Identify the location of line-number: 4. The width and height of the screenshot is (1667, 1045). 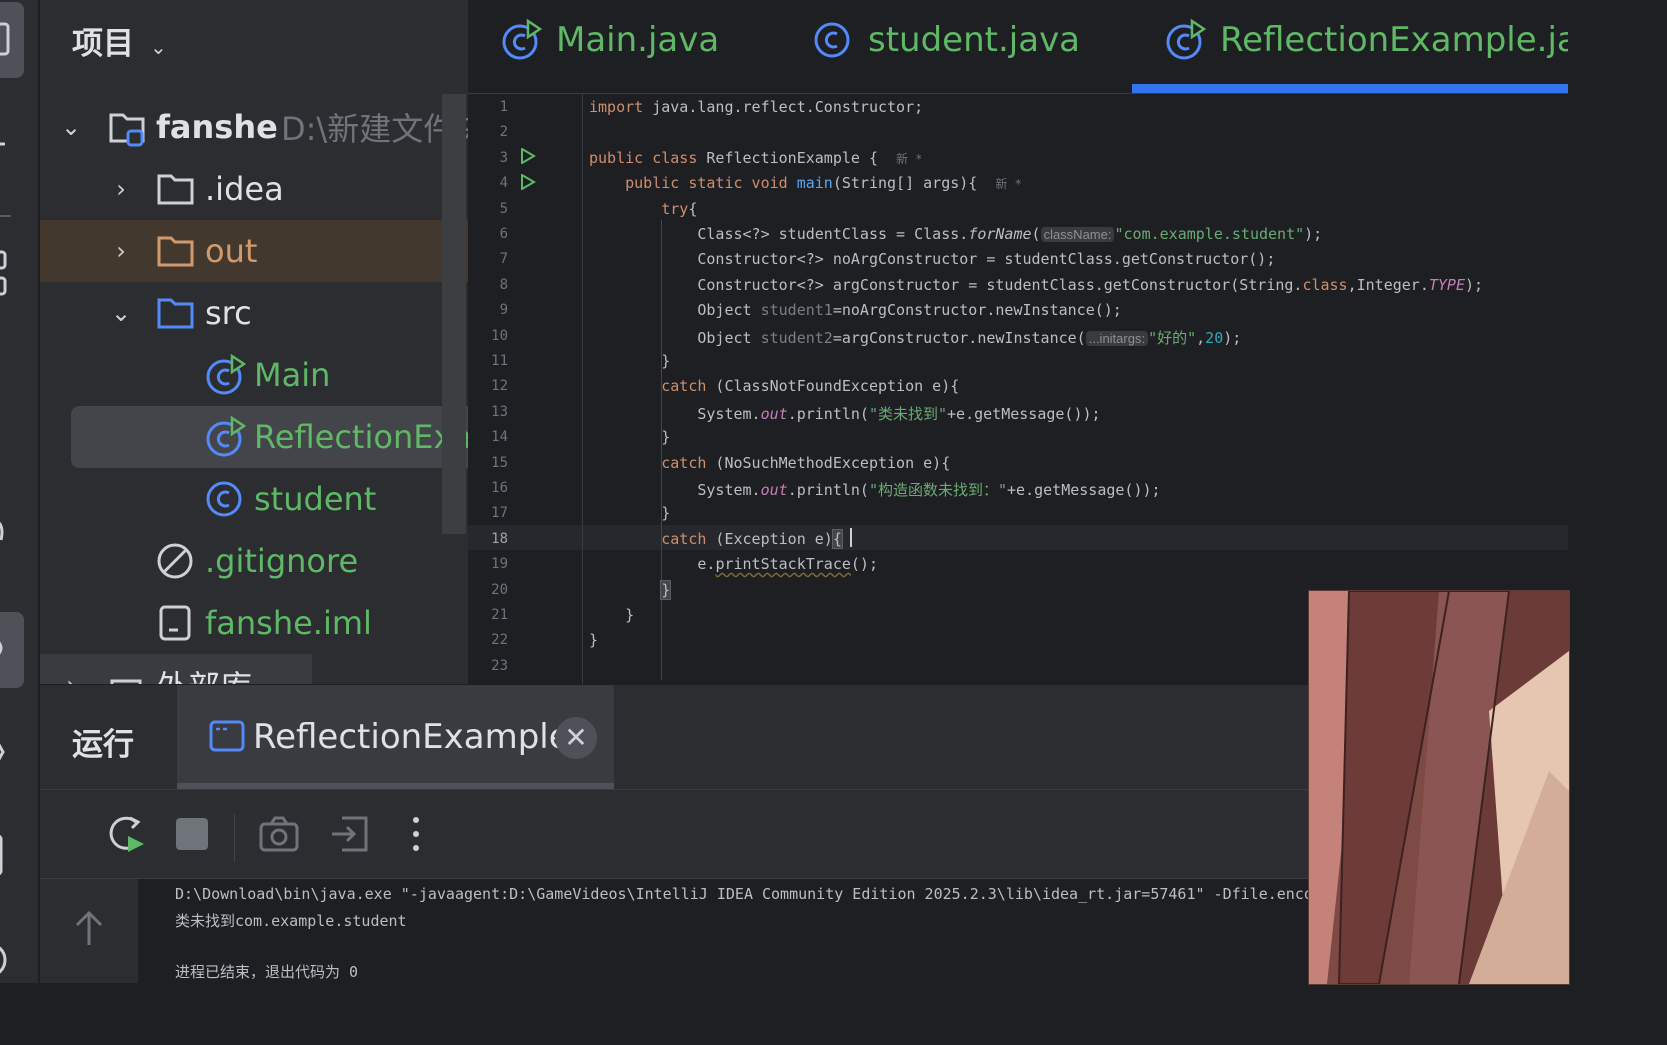
(488, 183).